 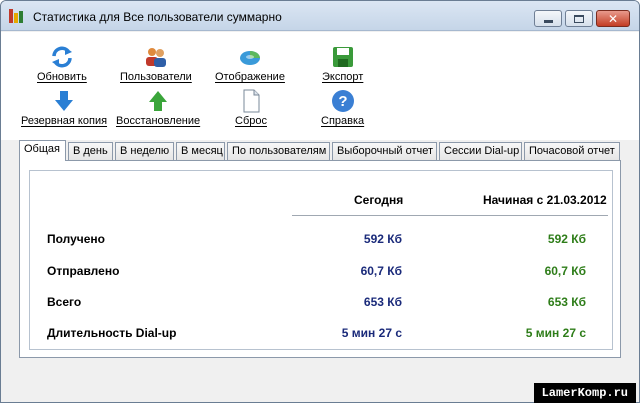 What do you see at coordinates (90, 151) in the screenshot?
I see `tab-day: В день` at bounding box center [90, 151].